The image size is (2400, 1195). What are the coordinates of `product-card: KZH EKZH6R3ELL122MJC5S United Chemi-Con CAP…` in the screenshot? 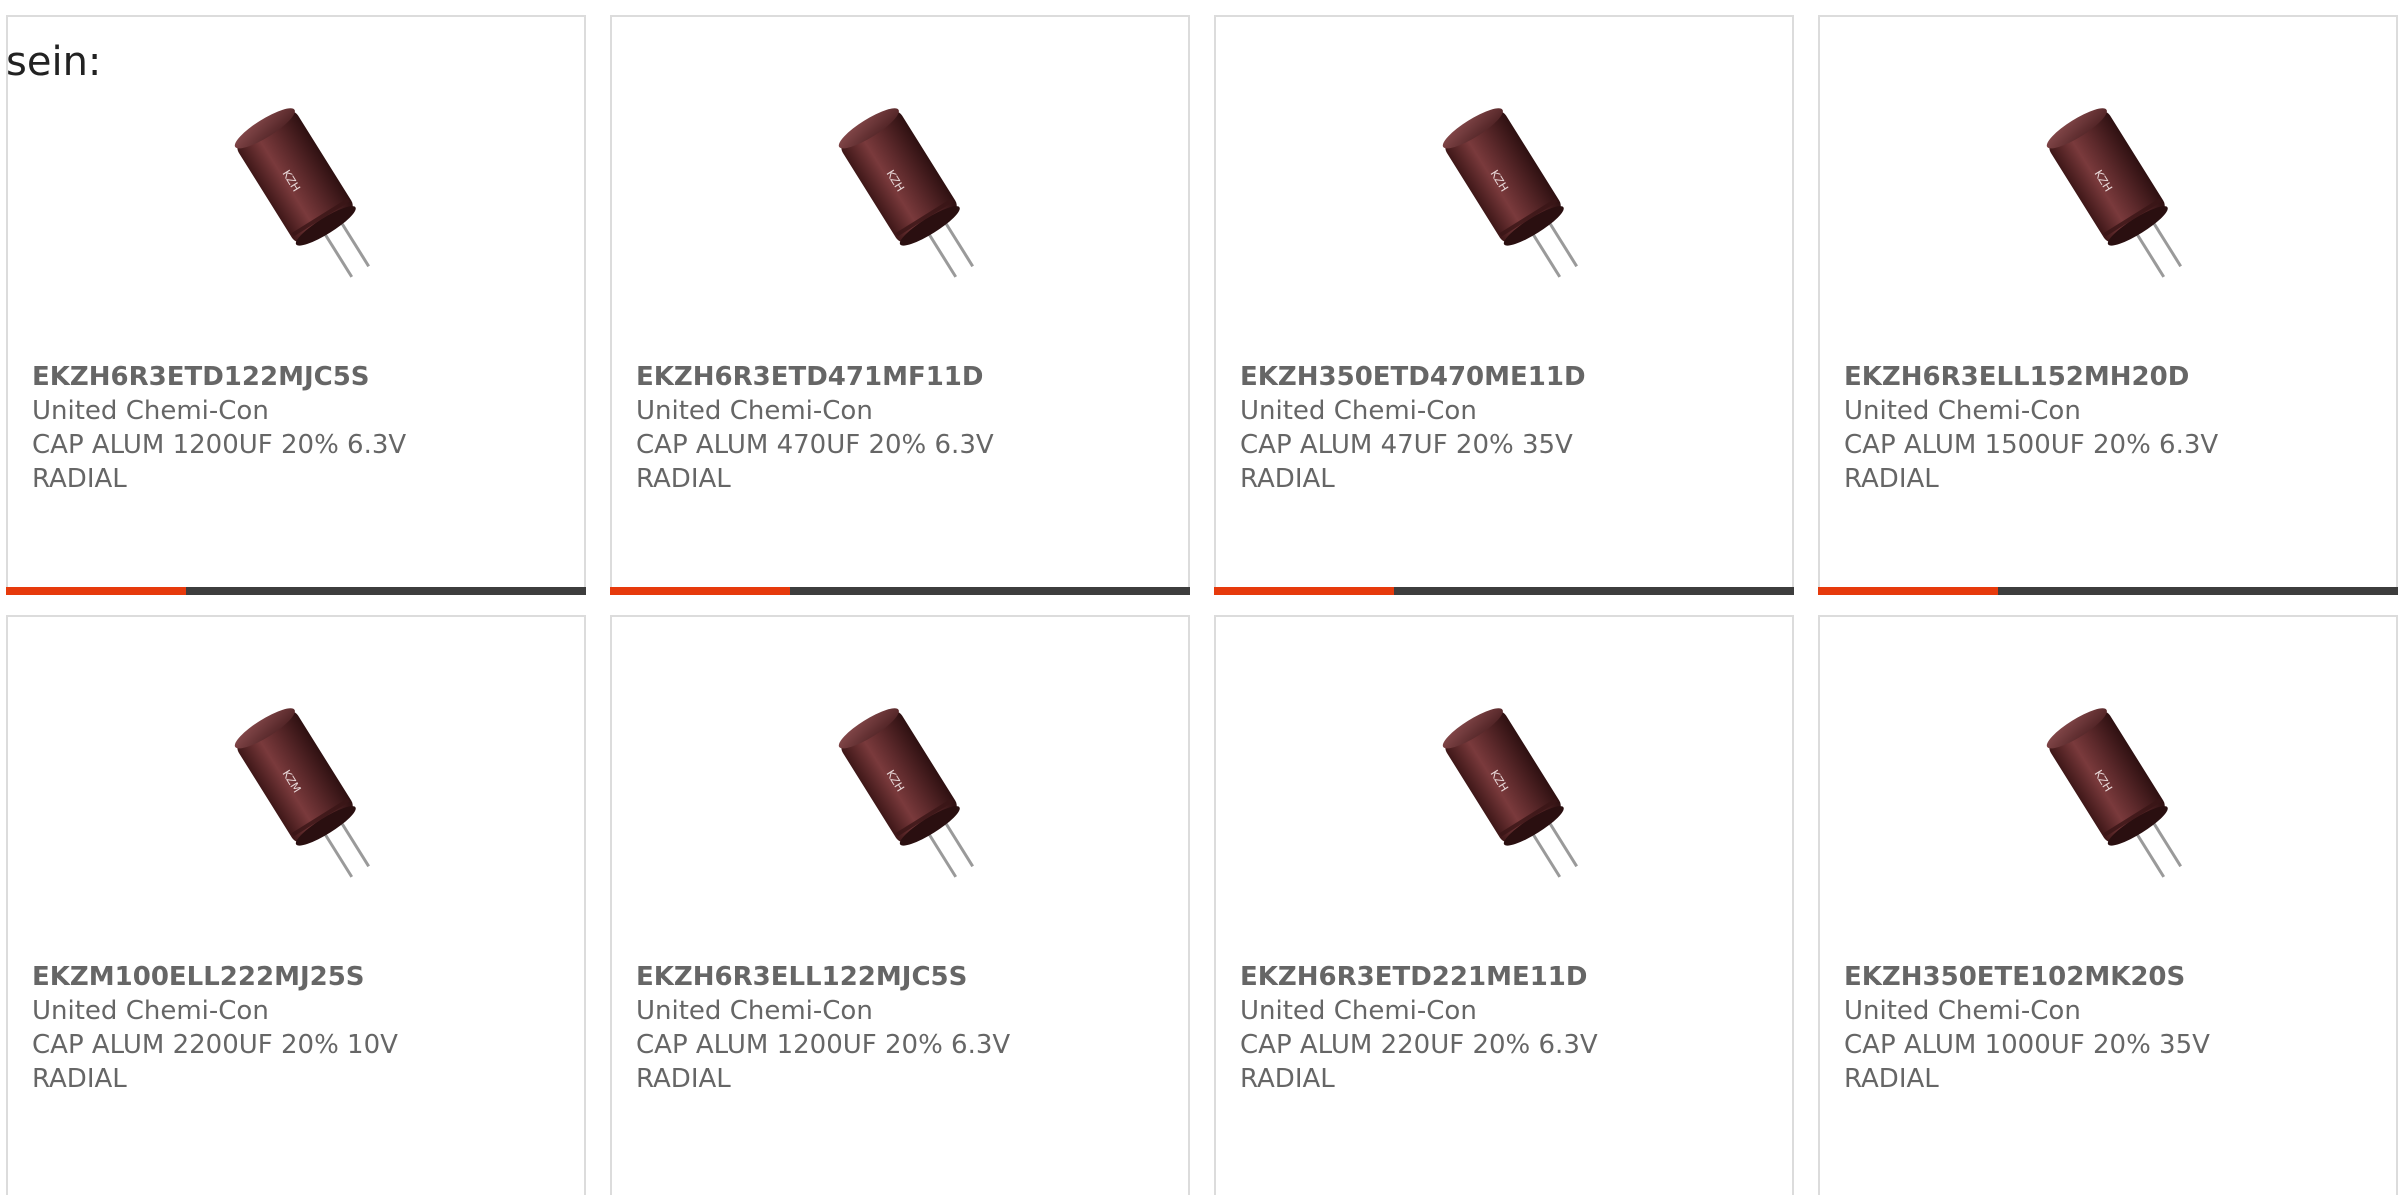 It's located at (900, 905).